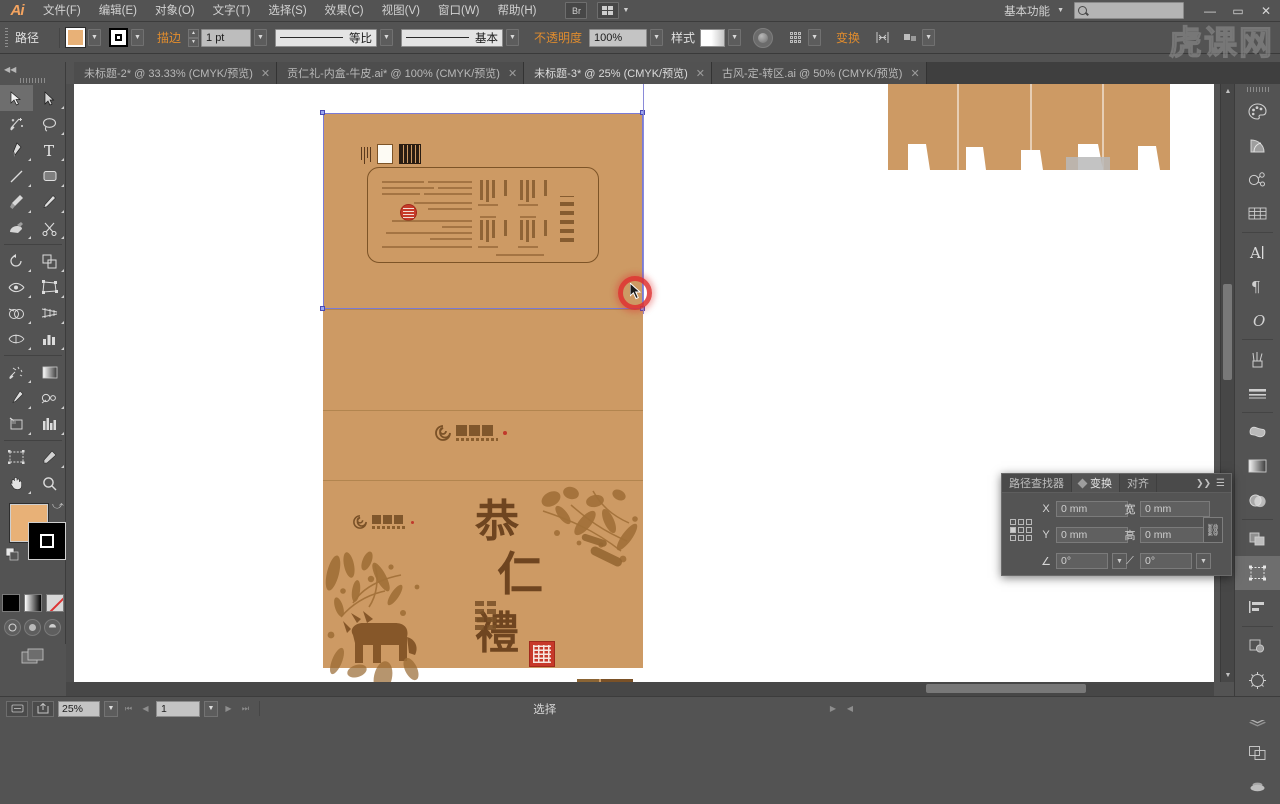 The width and height of the screenshot is (1280, 804). Describe the element at coordinates (54, 603) in the screenshot. I see `none-mode-button` at that location.